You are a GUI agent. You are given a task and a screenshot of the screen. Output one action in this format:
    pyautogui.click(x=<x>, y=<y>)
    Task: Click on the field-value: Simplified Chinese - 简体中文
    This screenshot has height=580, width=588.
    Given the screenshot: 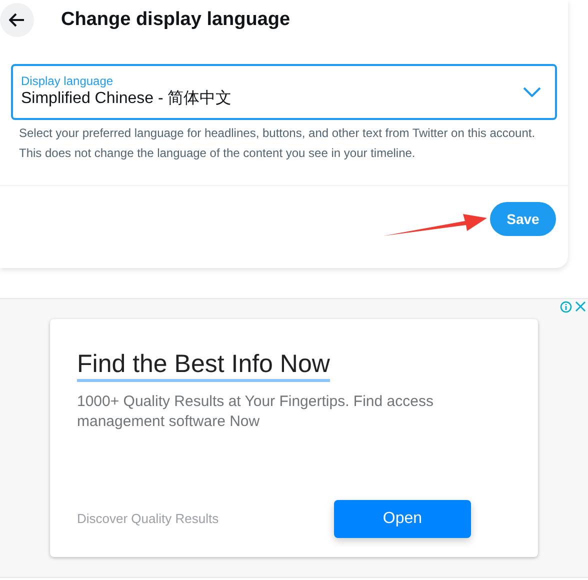 What is the action you would take?
    pyautogui.click(x=127, y=98)
    